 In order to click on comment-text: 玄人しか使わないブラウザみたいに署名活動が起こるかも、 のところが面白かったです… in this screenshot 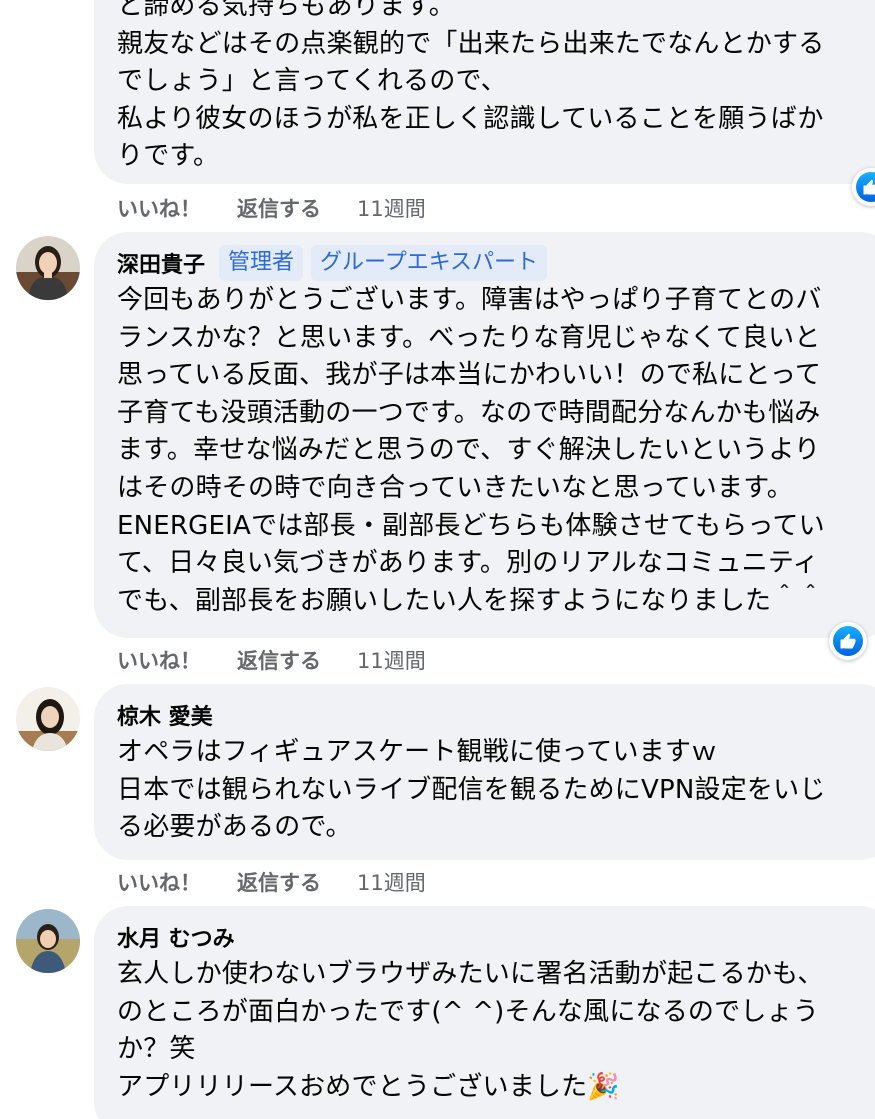, I will do `click(470, 1030)`.